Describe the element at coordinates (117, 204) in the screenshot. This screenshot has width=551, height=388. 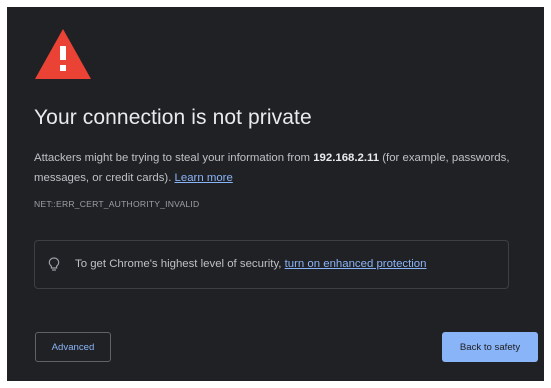
I see `error-code: NET::ERR_CERT_AUTHORITY_INVALID` at that location.